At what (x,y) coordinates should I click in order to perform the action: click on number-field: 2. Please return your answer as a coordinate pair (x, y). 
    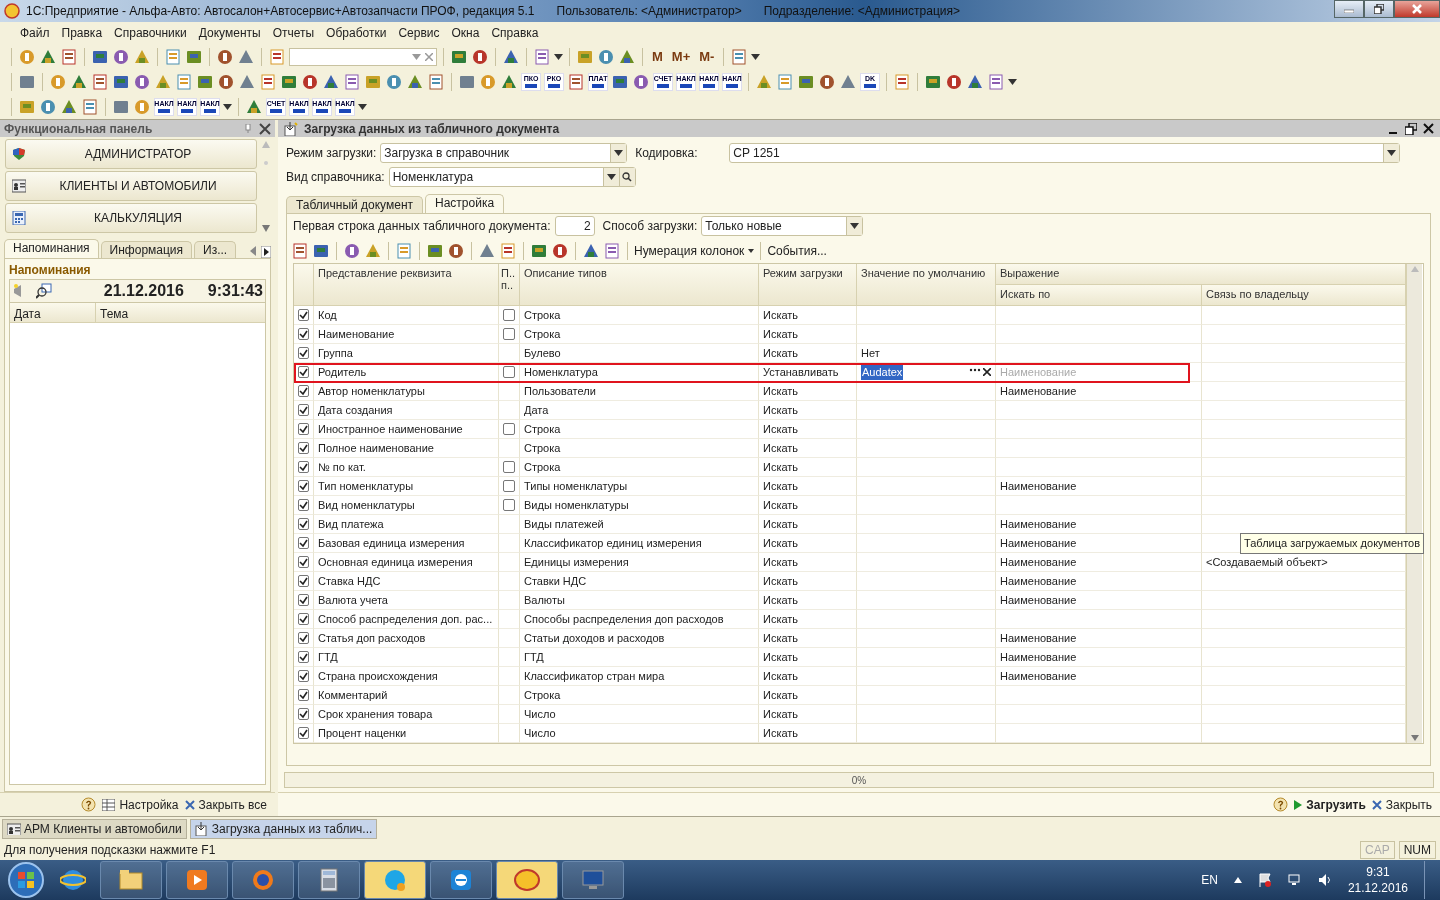
    Looking at the image, I should click on (574, 226).